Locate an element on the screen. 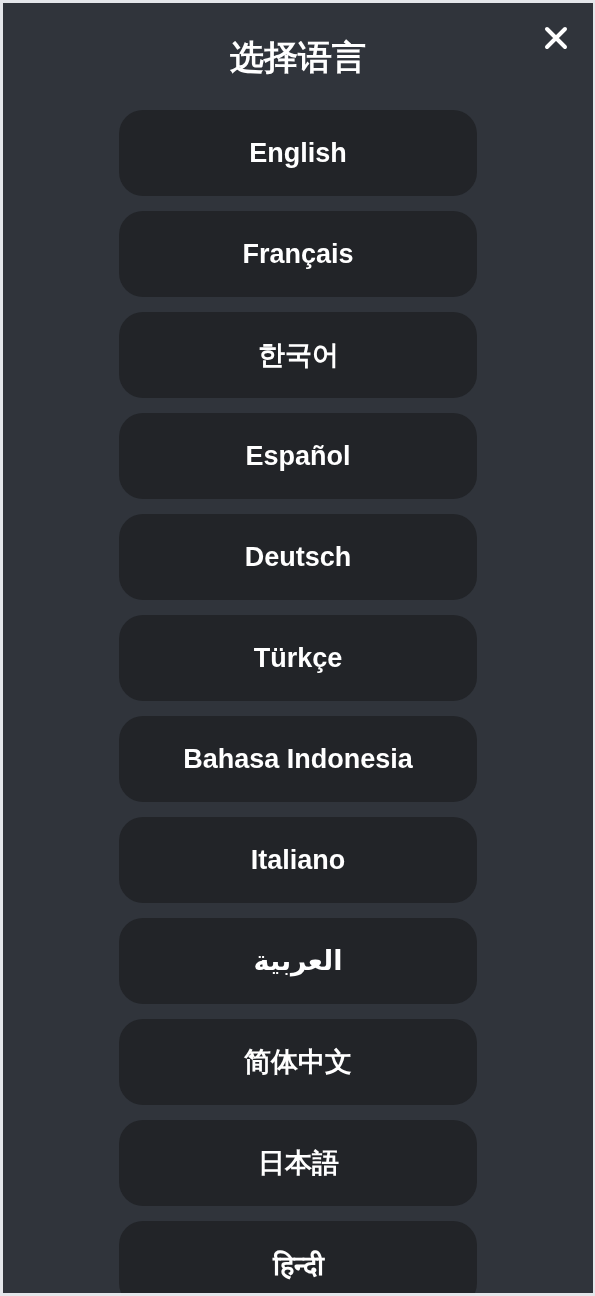 Image resolution: width=595 pixels, height=1296 pixels. language-button: Italiano is located at coordinates (298, 860).